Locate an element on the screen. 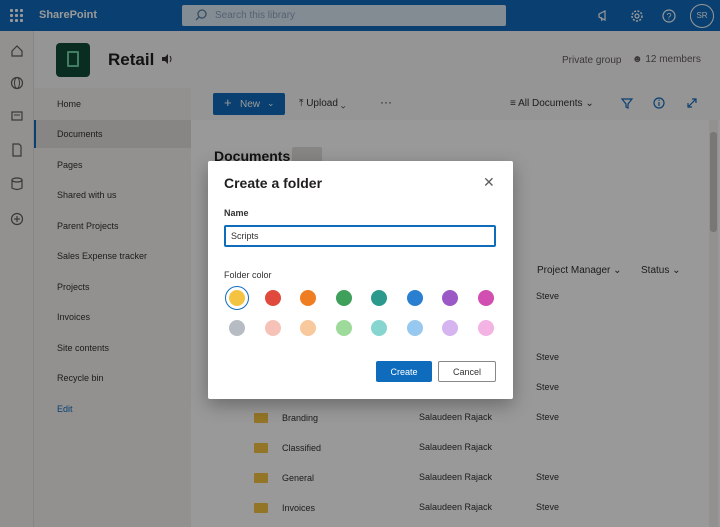 This screenshot has width=720, height=527. name-label: Name is located at coordinates (236, 213).